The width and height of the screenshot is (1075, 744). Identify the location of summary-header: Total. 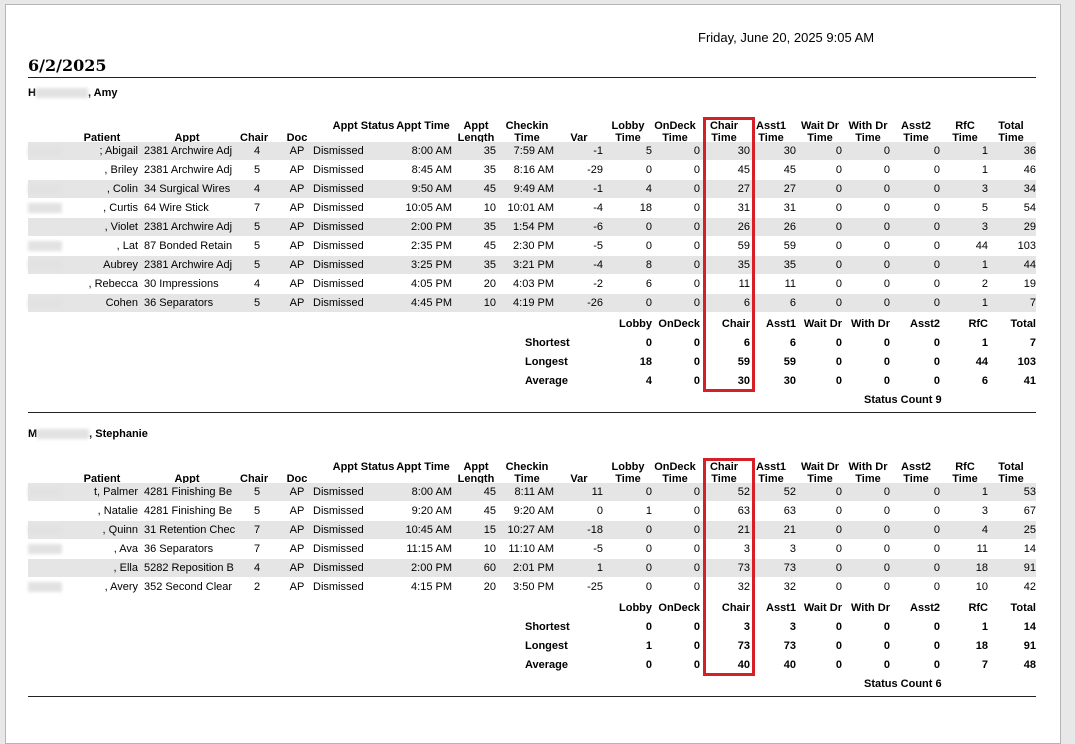
(1023, 324).